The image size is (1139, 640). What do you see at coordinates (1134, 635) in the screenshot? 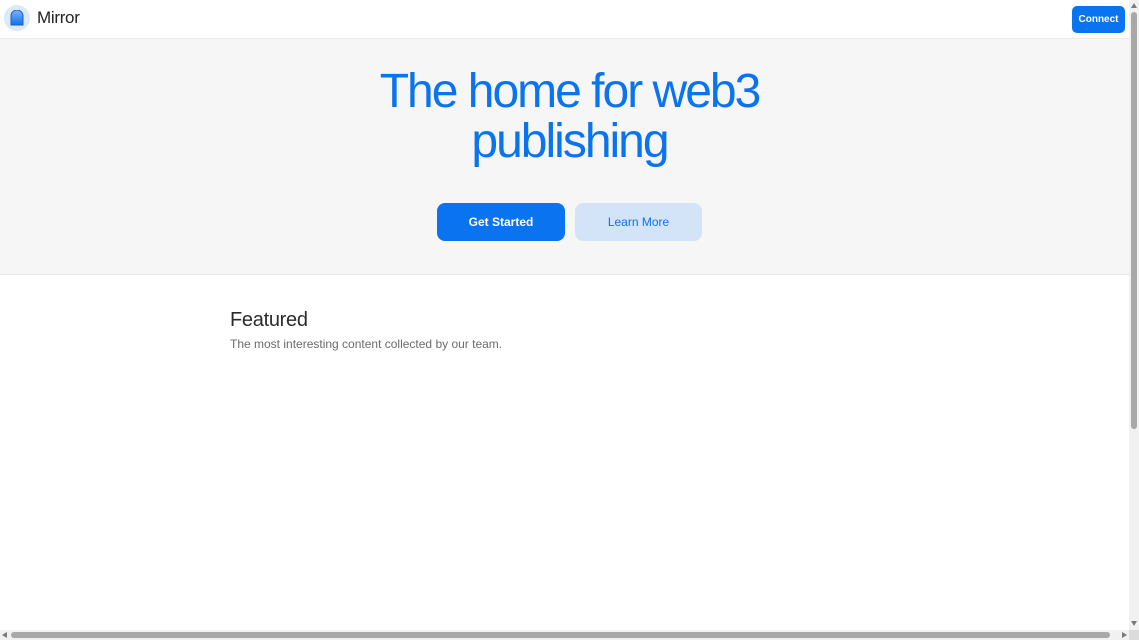
I see `scrollbar-corner` at bounding box center [1134, 635].